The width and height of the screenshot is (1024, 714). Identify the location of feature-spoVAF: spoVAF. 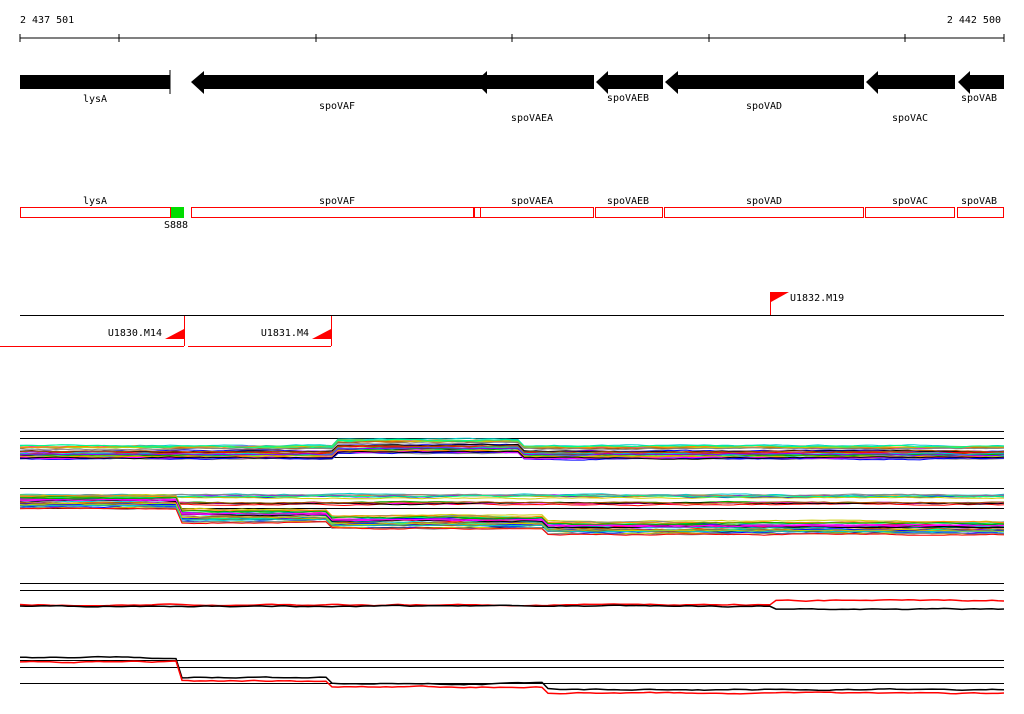
(336, 207).